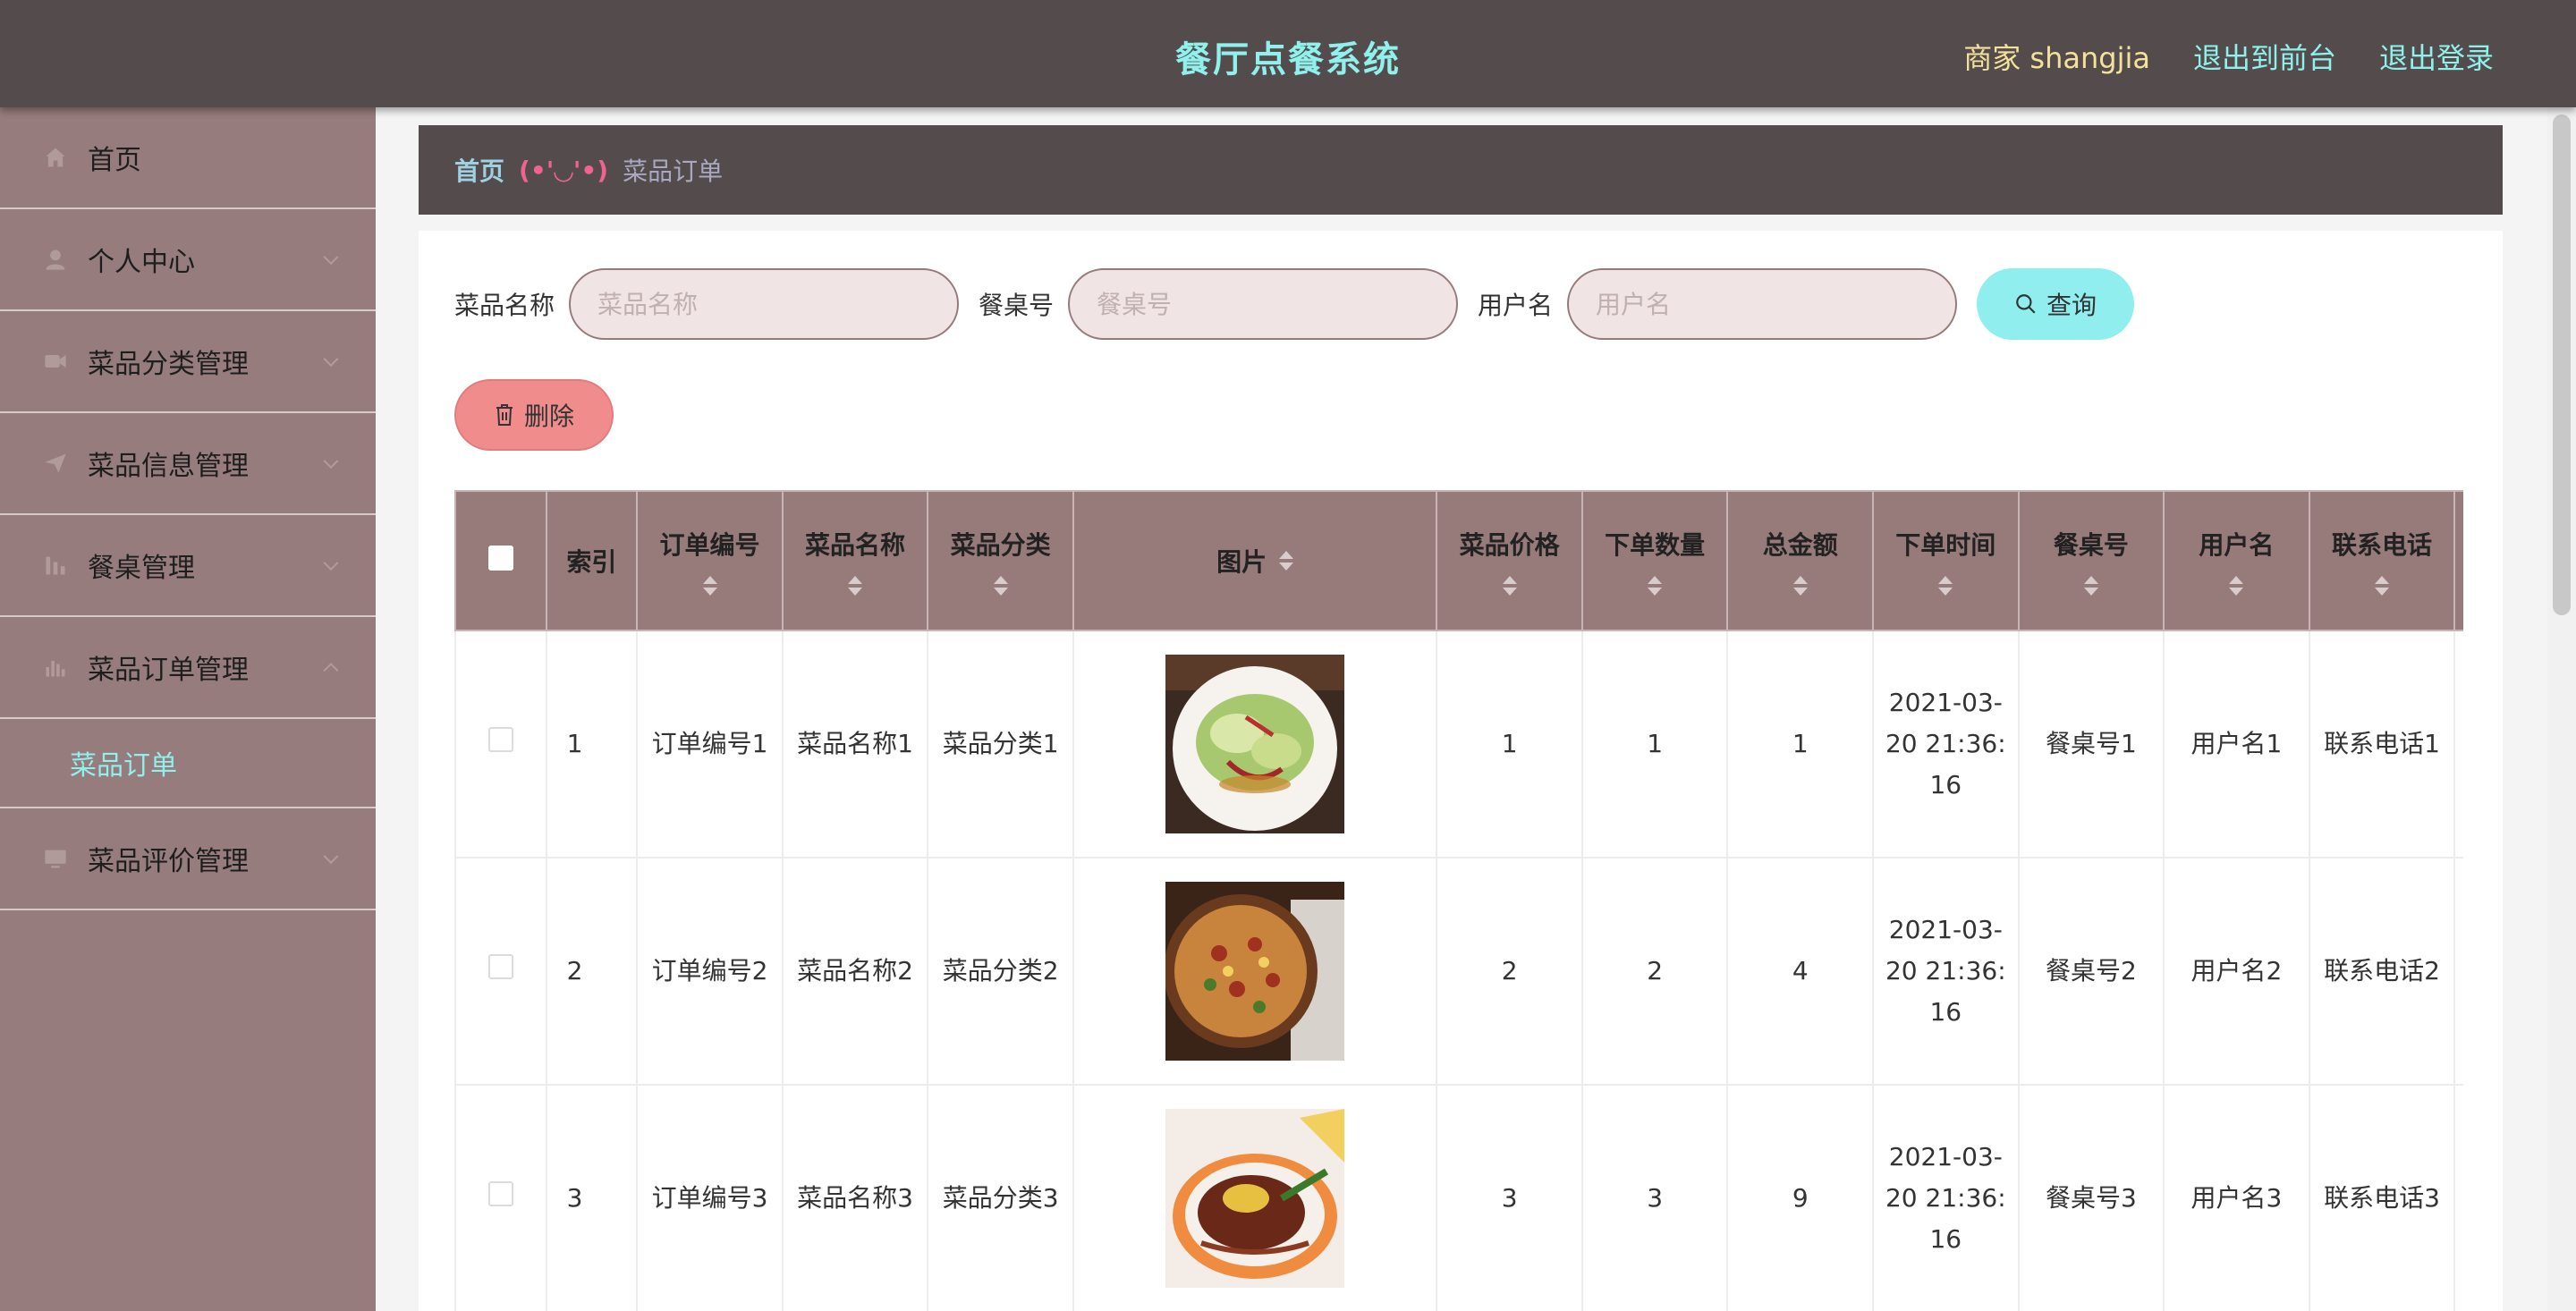 The width and height of the screenshot is (2576, 1311). I want to click on column-header-sortable: 订单编号, so click(710, 560).